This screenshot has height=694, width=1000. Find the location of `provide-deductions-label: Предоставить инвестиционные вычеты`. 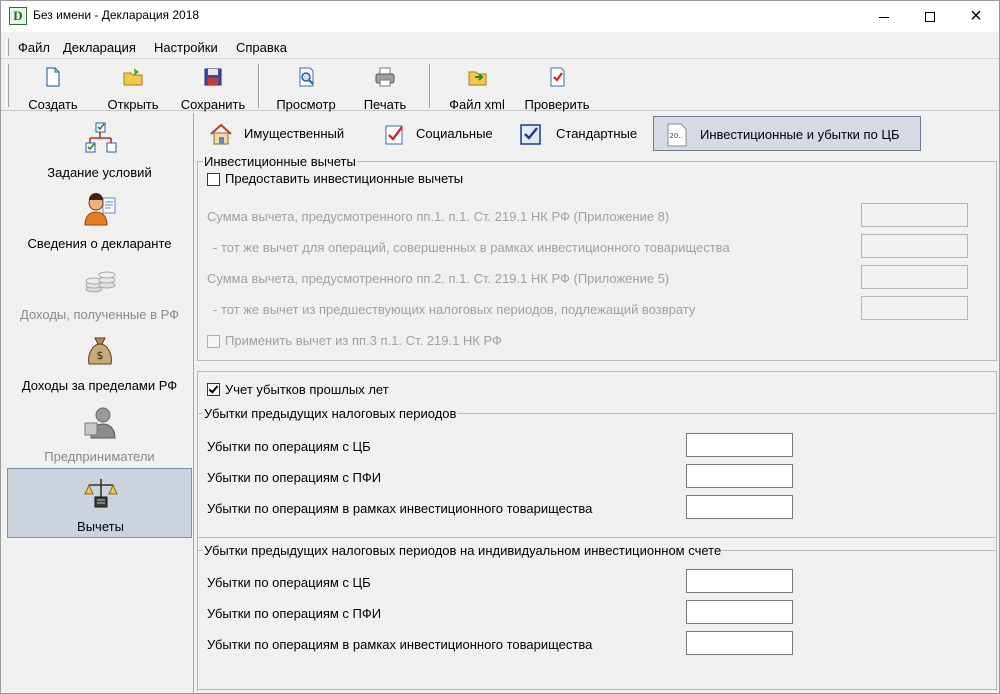

provide-deductions-label: Предоставить инвестиционные вычеты is located at coordinates (344, 178).